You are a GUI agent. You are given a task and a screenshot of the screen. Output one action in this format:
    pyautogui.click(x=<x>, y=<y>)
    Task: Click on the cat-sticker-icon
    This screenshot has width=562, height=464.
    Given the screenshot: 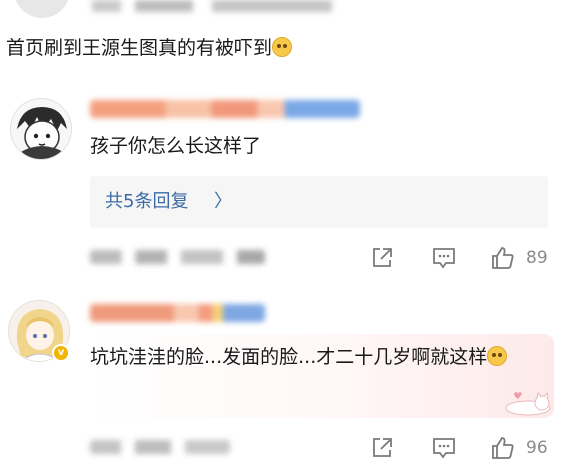 What is the action you would take?
    pyautogui.click(x=528, y=403)
    